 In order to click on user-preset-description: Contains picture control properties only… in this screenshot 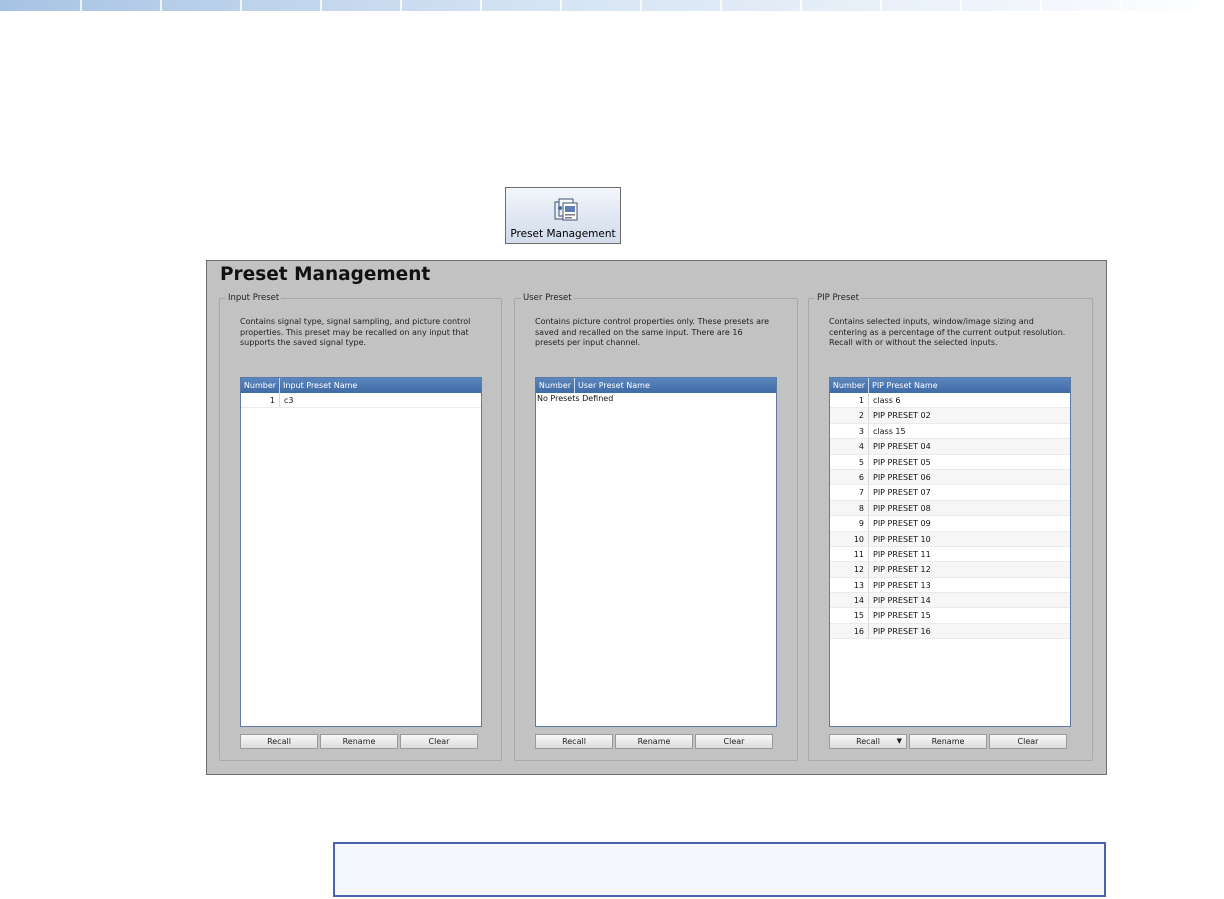, I will do `click(652, 332)`.